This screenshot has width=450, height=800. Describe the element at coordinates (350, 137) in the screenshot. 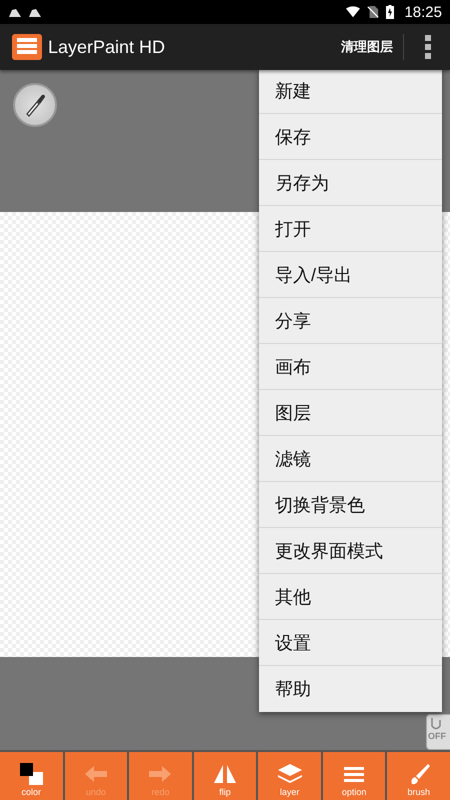

I see `menu-item: 保存` at that location.